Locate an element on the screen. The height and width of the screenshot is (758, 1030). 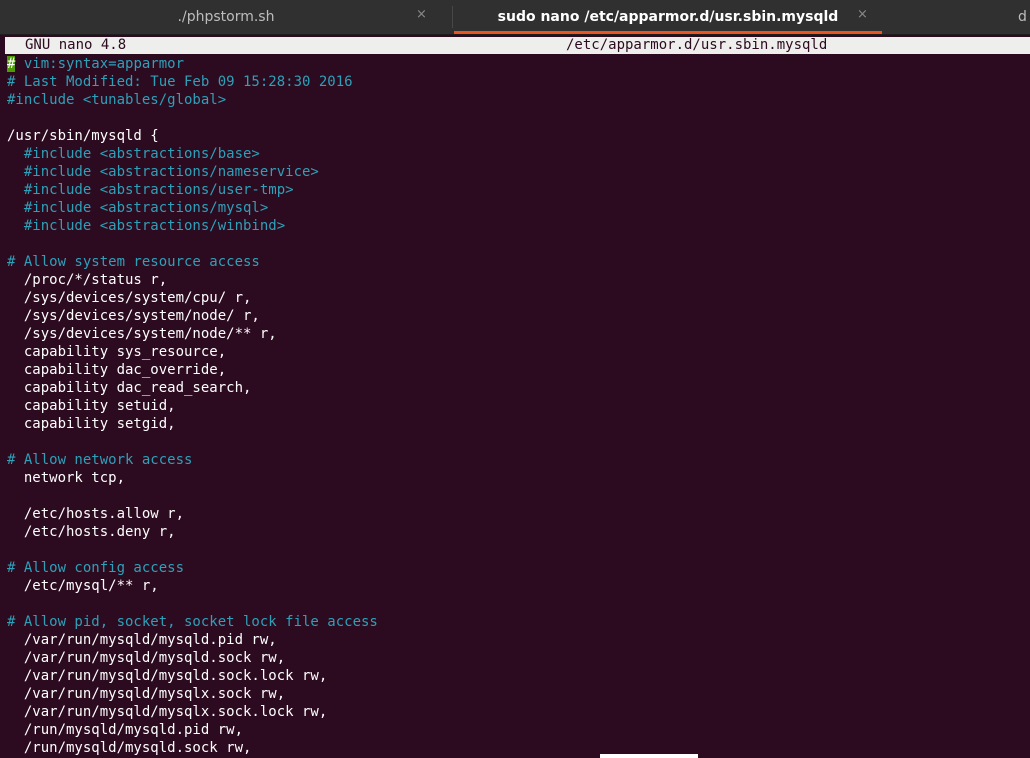
tab-label: d is located at coordinates (1022, 17).